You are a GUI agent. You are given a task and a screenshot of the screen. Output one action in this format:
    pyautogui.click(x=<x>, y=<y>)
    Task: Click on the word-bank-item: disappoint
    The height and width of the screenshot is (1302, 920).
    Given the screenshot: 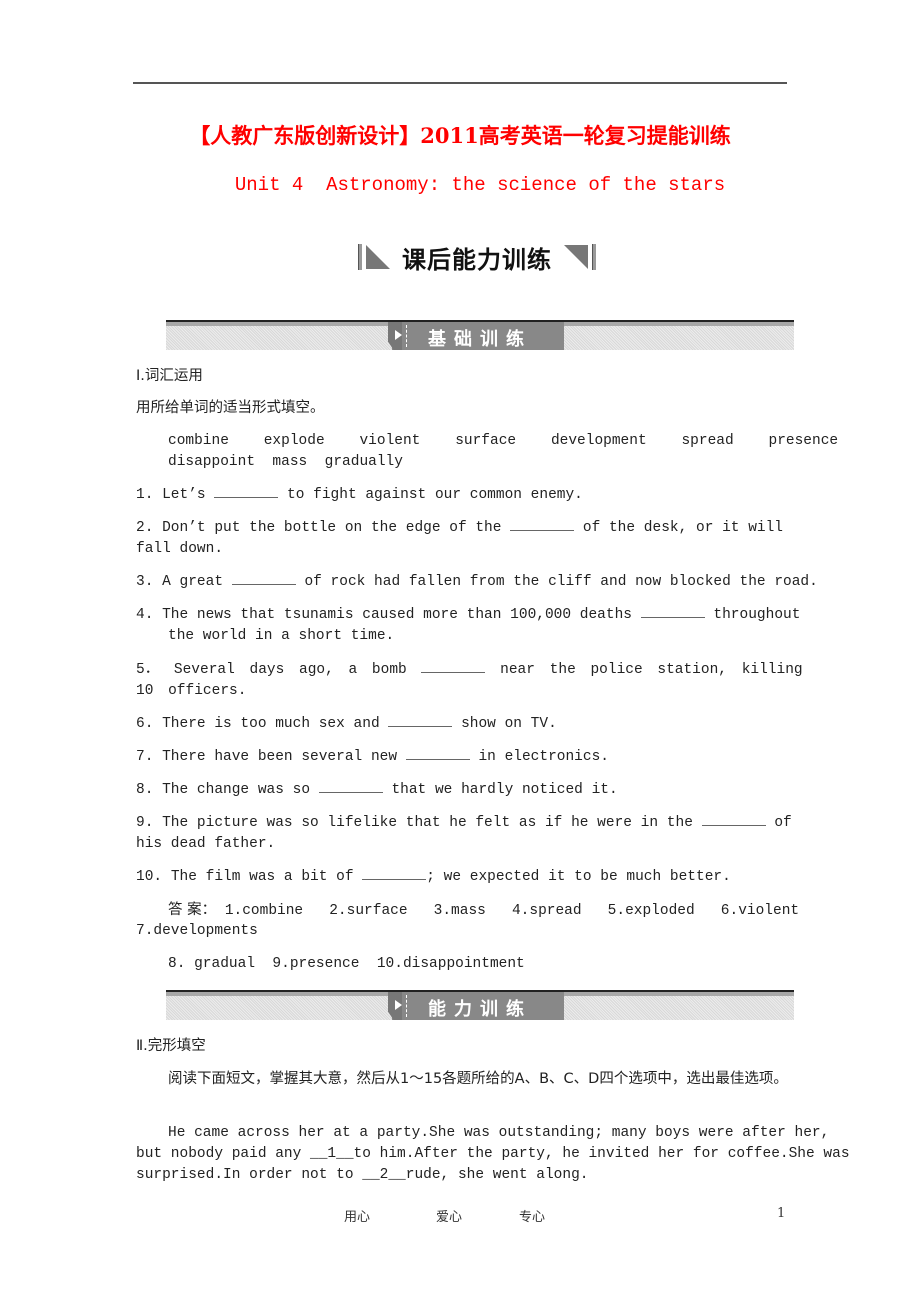 What is the action you would take?
    pyautogui.click(x=212, y=462)
    